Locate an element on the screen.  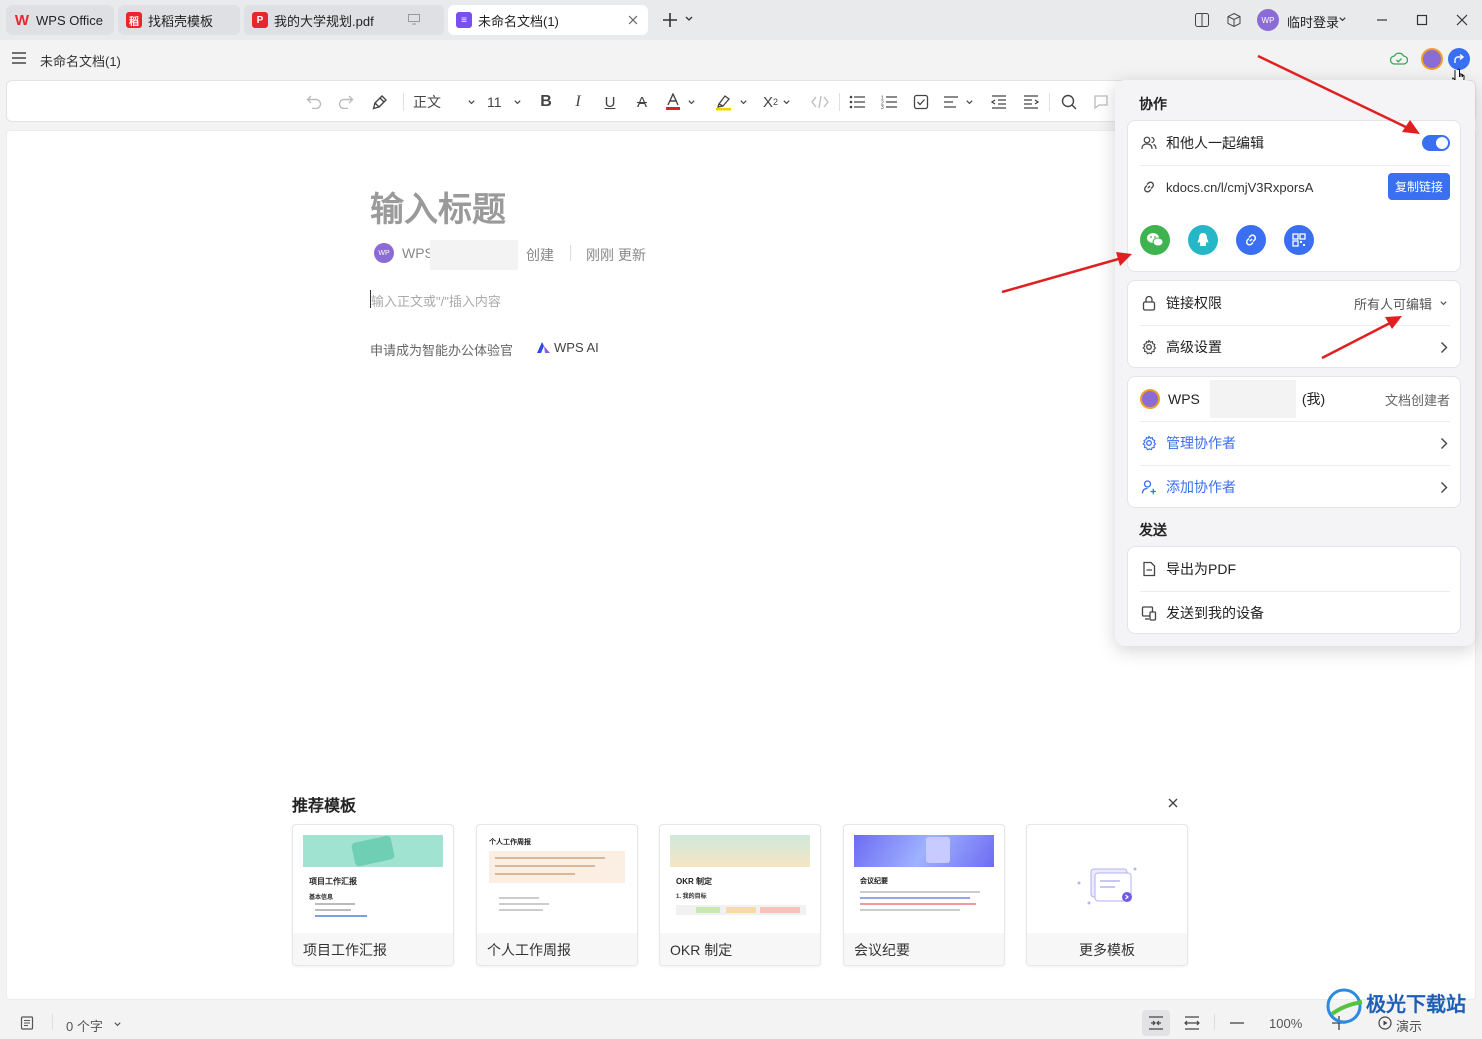
tab-dropdown-icon is located at coordinates (689, 19).